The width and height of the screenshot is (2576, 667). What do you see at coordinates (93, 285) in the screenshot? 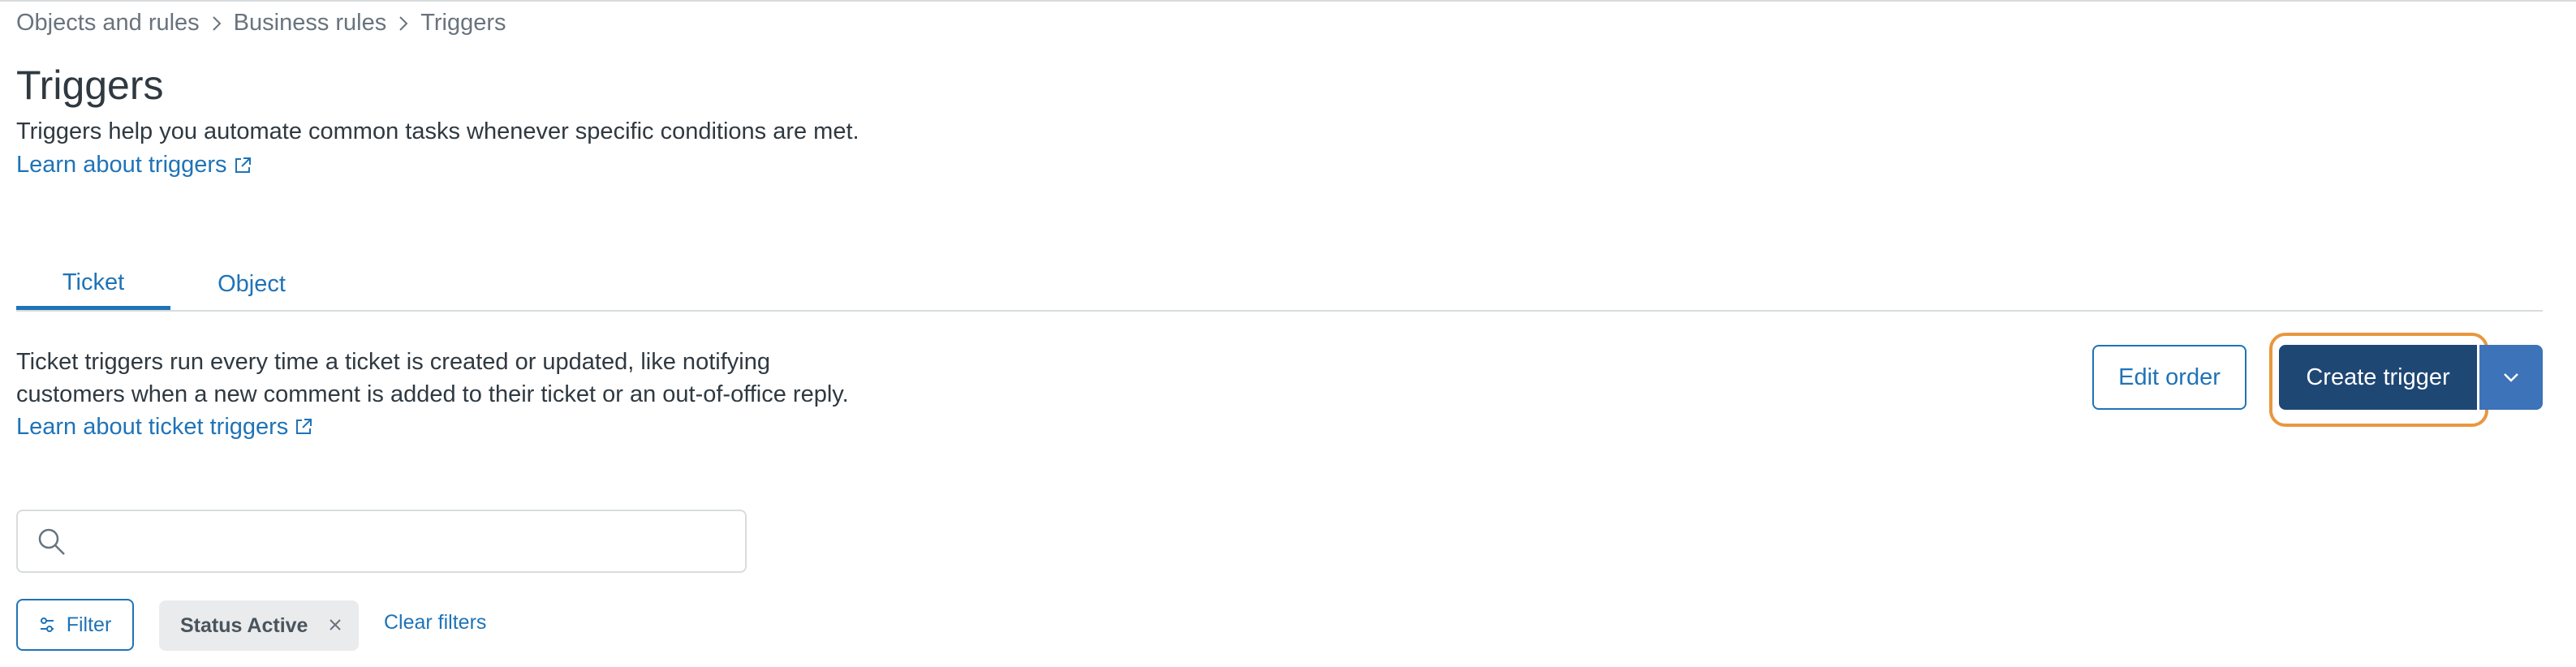
I see `tab-ticket: Ticket` at bounding box center [93, 285].